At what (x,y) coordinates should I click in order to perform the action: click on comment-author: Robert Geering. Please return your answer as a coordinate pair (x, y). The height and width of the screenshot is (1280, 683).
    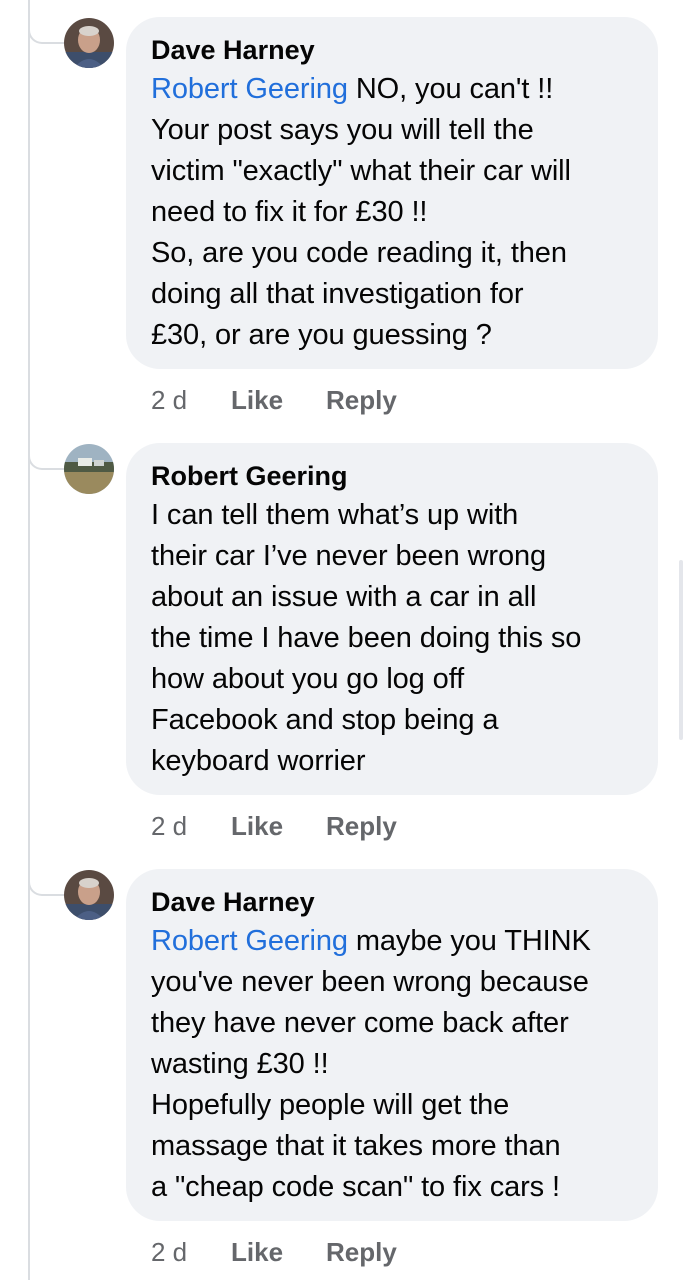
    Looking at the image, I should click on (393, 476).